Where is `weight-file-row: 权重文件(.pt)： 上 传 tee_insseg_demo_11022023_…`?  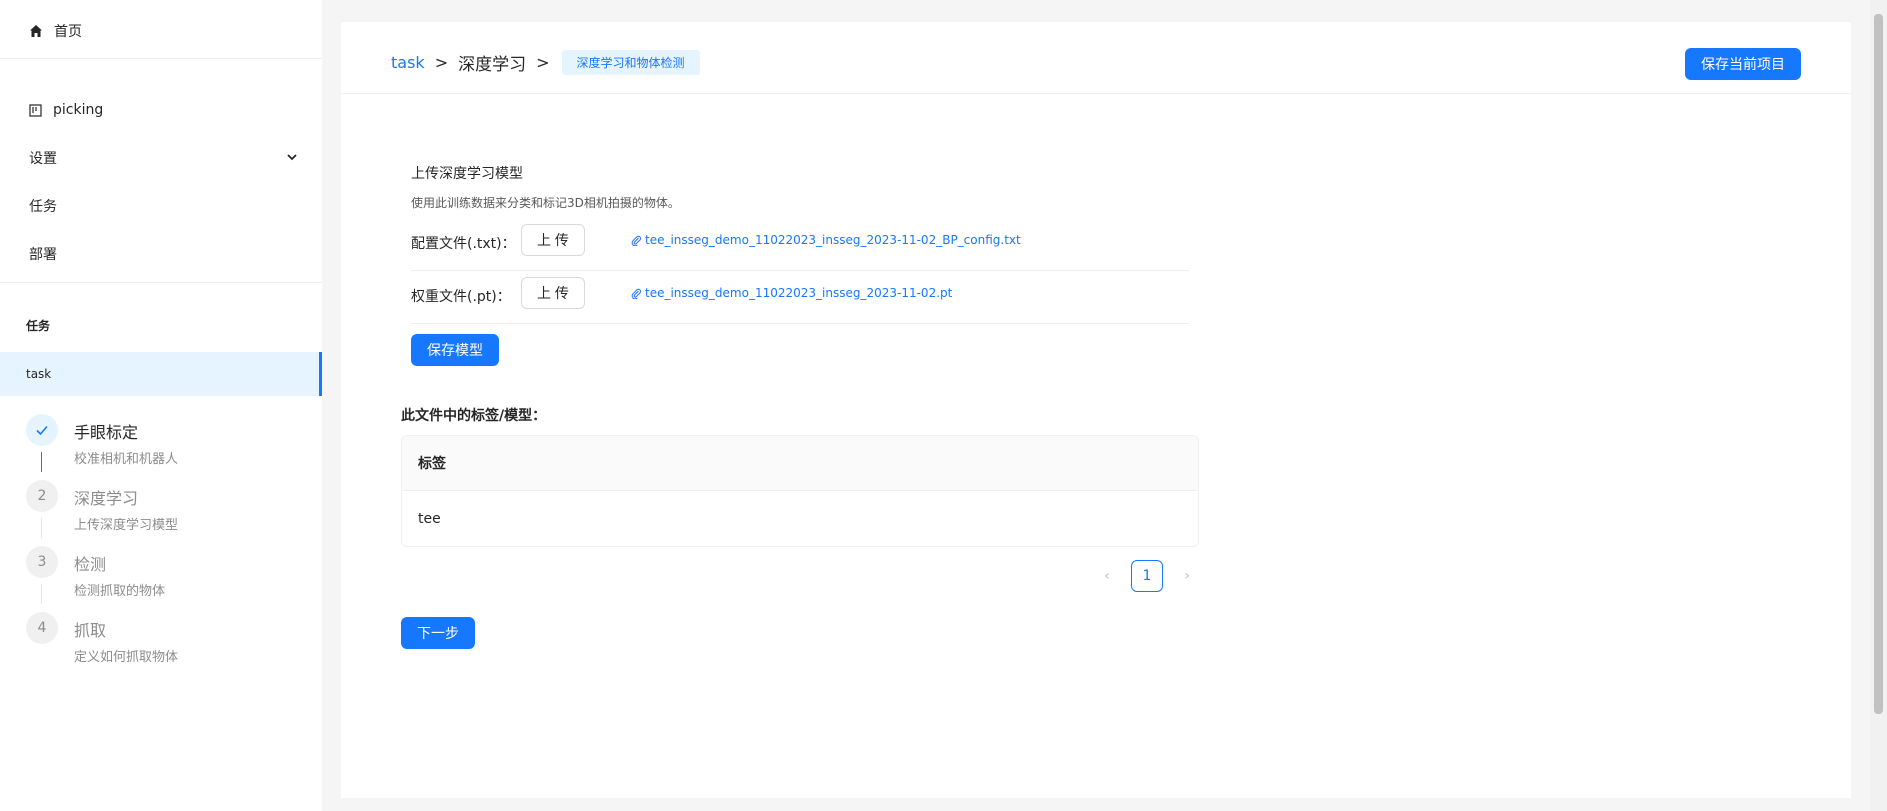 weight-file-row: 权重文件(.pt)： 上 传 tee_insseg_demo_11022023_… is located at coordinates (800, 297).